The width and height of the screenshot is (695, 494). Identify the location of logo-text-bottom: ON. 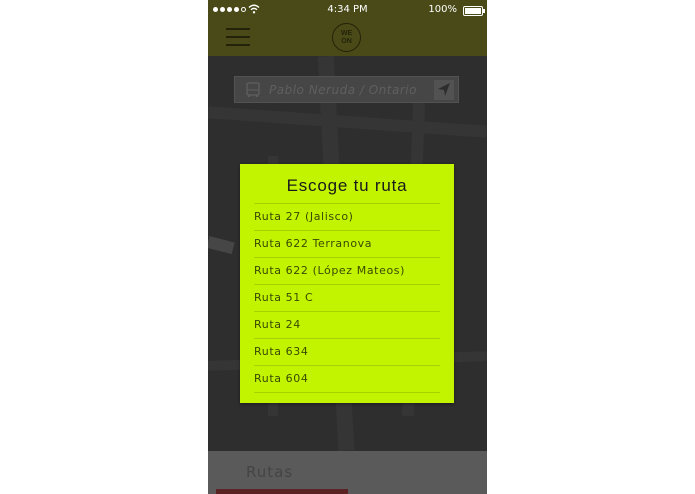
(346, 41).